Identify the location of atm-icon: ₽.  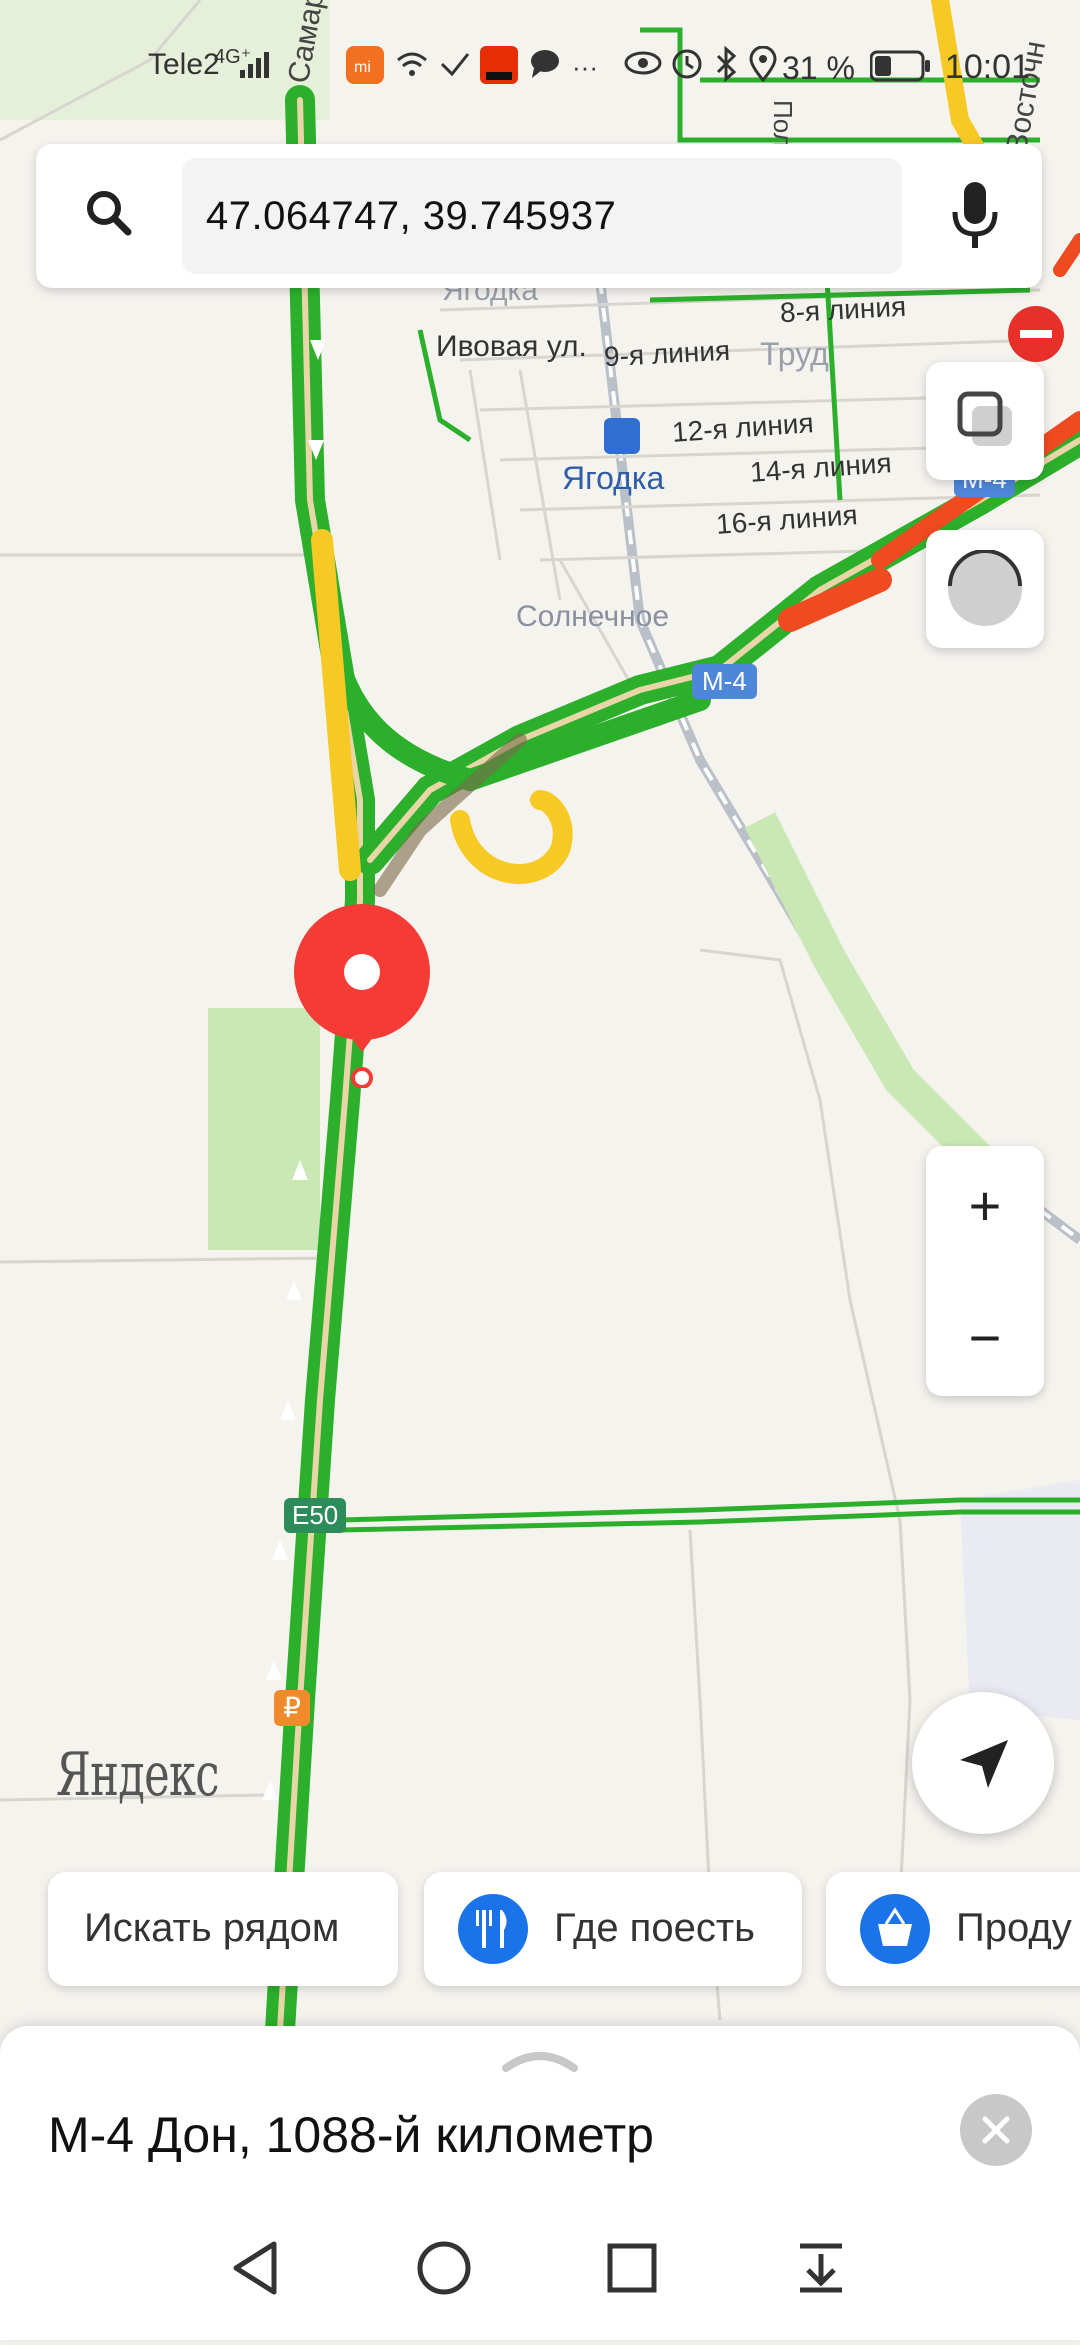
(292, 1708).